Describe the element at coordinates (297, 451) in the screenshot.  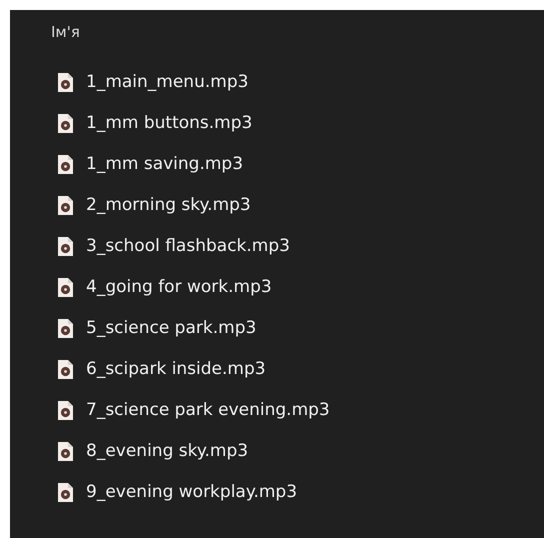
I see `file-item: 8_evening sky.mp3` at that location.